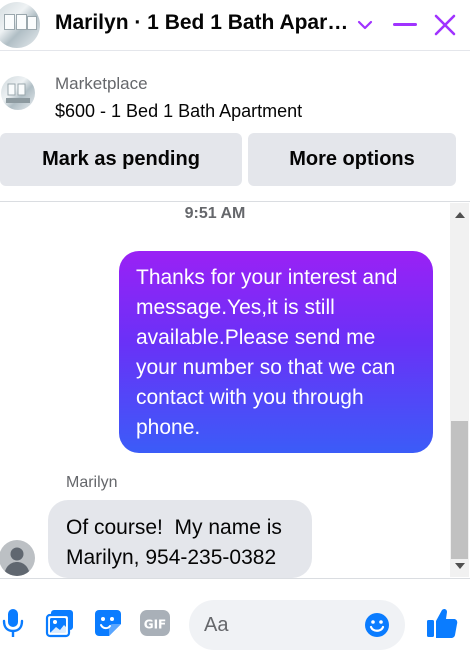  What do you see at coordinates (442, 623) in the screenshot?
I see `thumbs-up-icon` at bounding box center [442, 623].